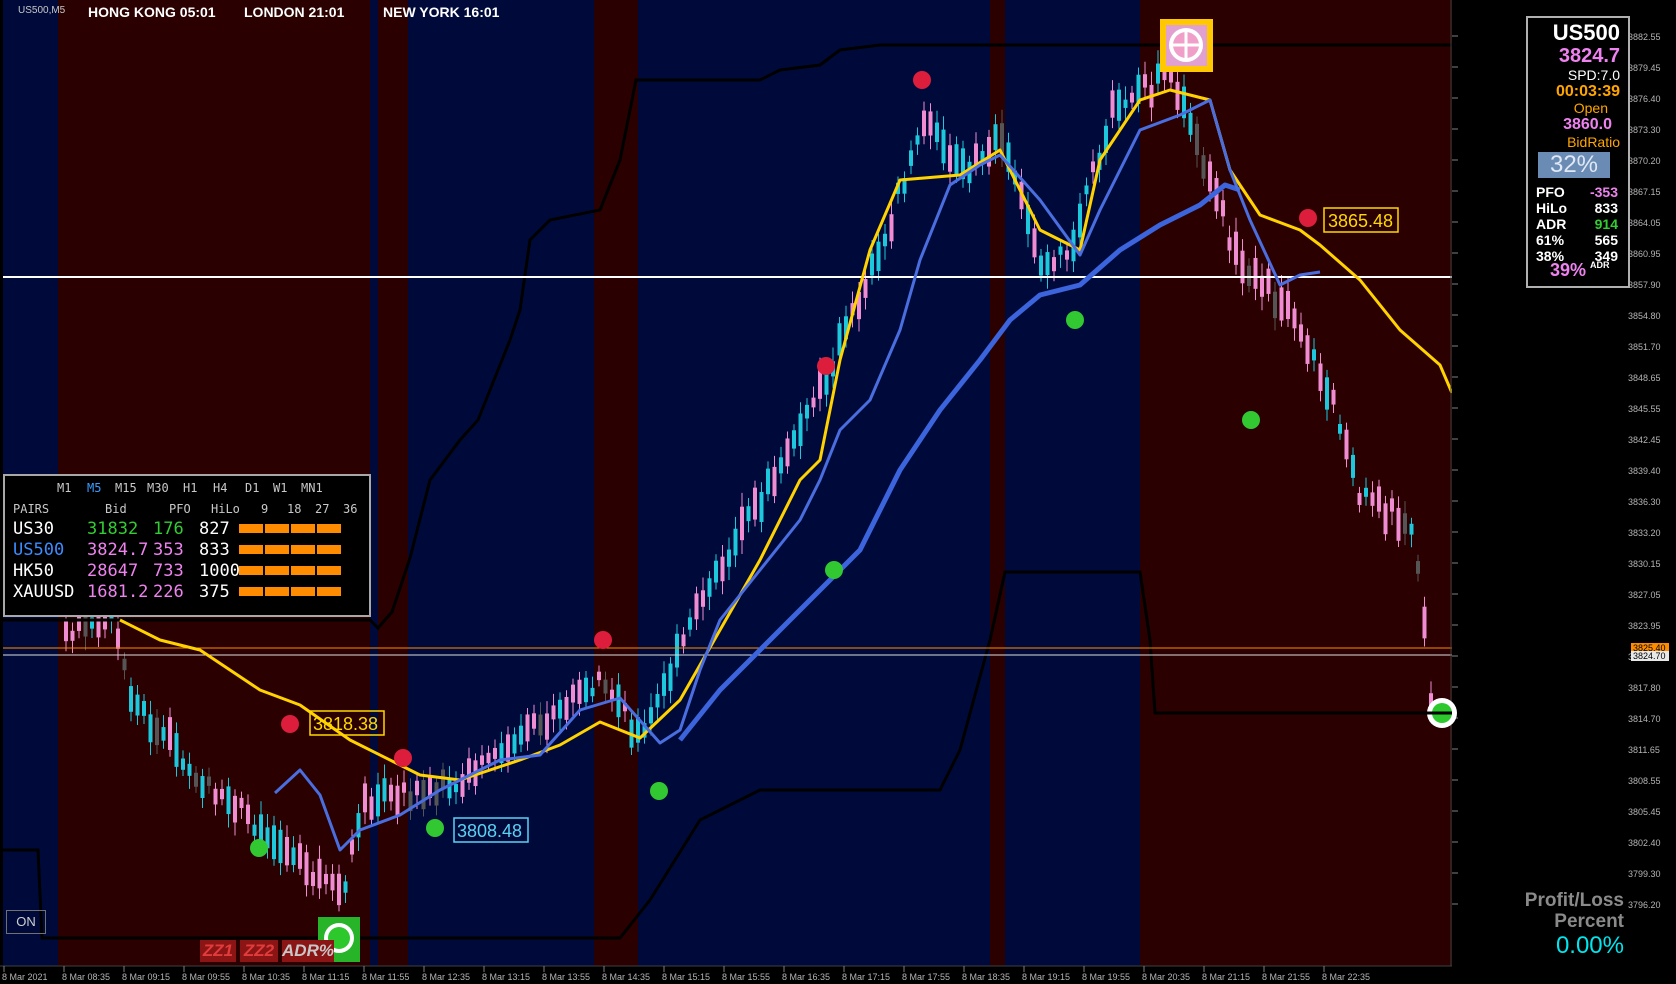  Describe the element at coordinates (1644, 688) in the screenshot. I see `price-tick-label: 3817.80` at that location.